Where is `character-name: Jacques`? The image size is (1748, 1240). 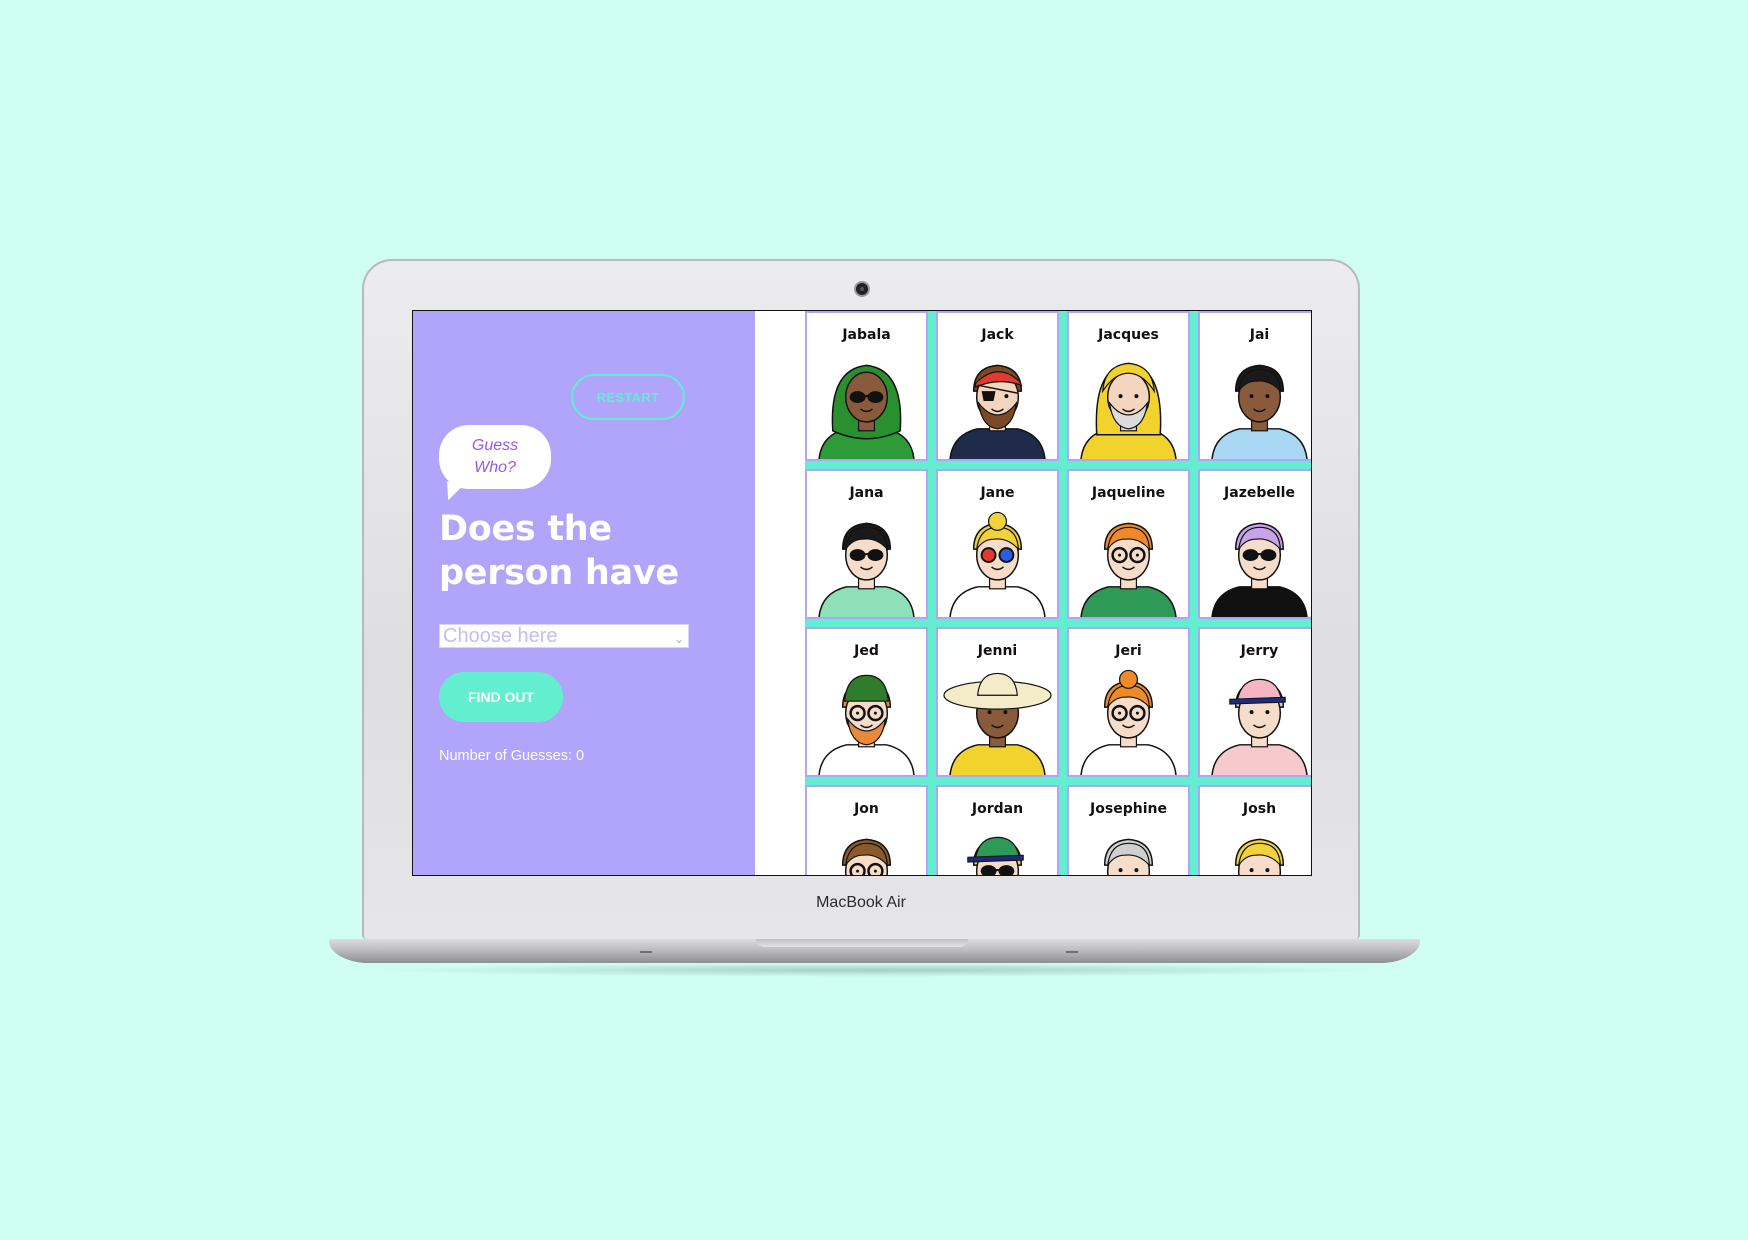 character-name: Jacques is located at coordinates (1128, 335).